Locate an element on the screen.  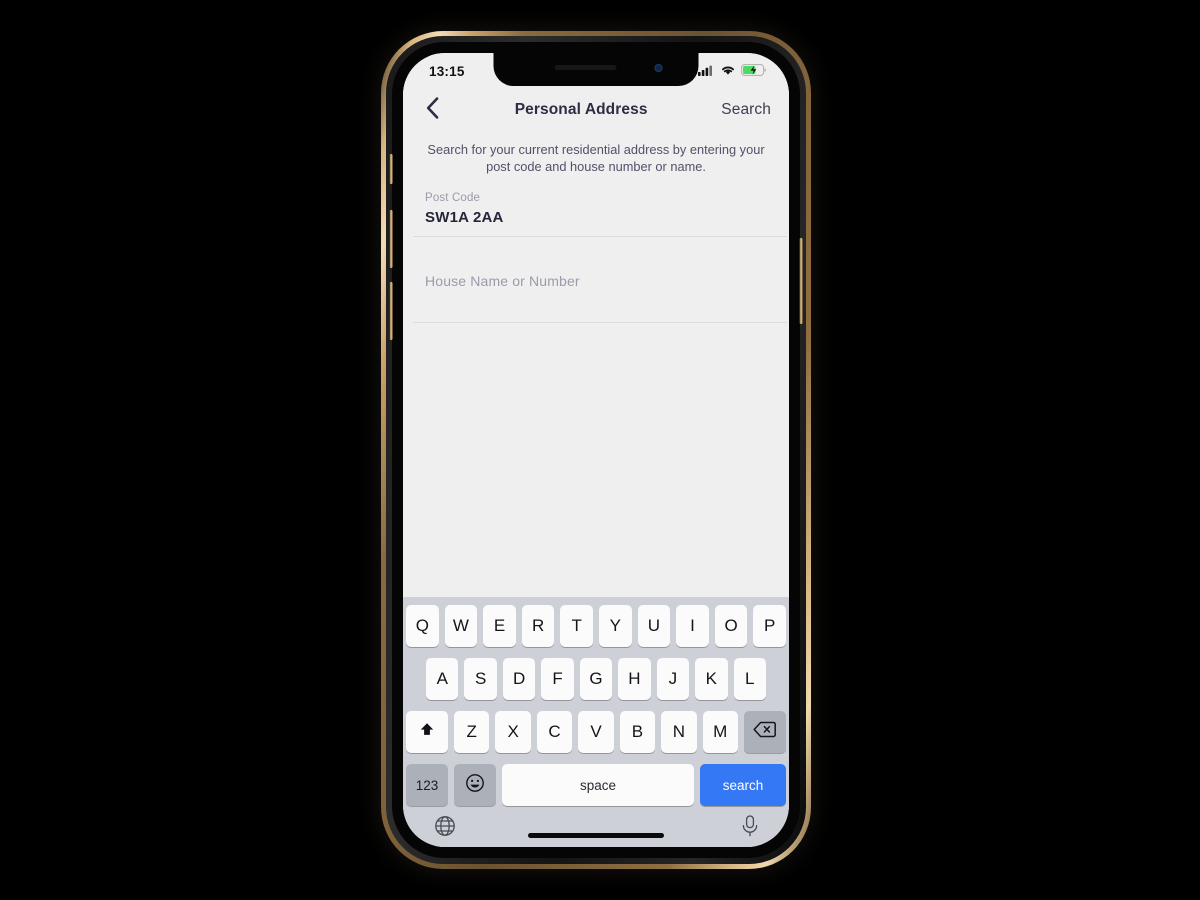
key-v: V is located at coordinates (596, 732).